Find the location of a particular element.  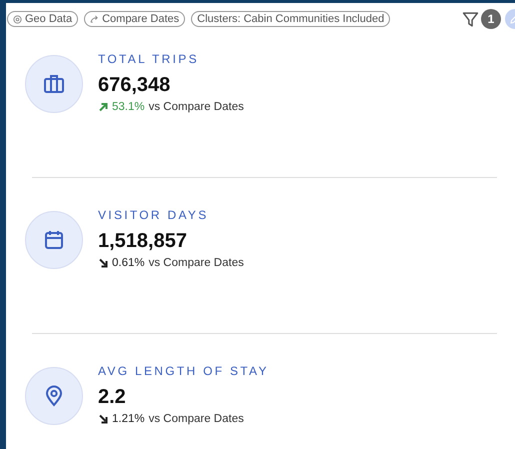

filter-count-badge: 1 is located at coordinates (491, 19).